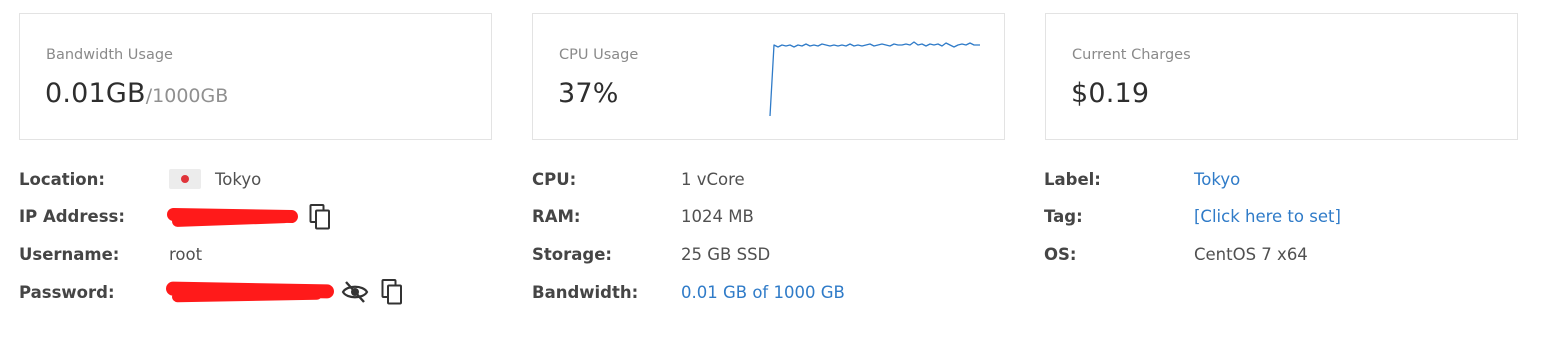  I want to click on current-charges-title: Current Charges, so click(1131, 55).